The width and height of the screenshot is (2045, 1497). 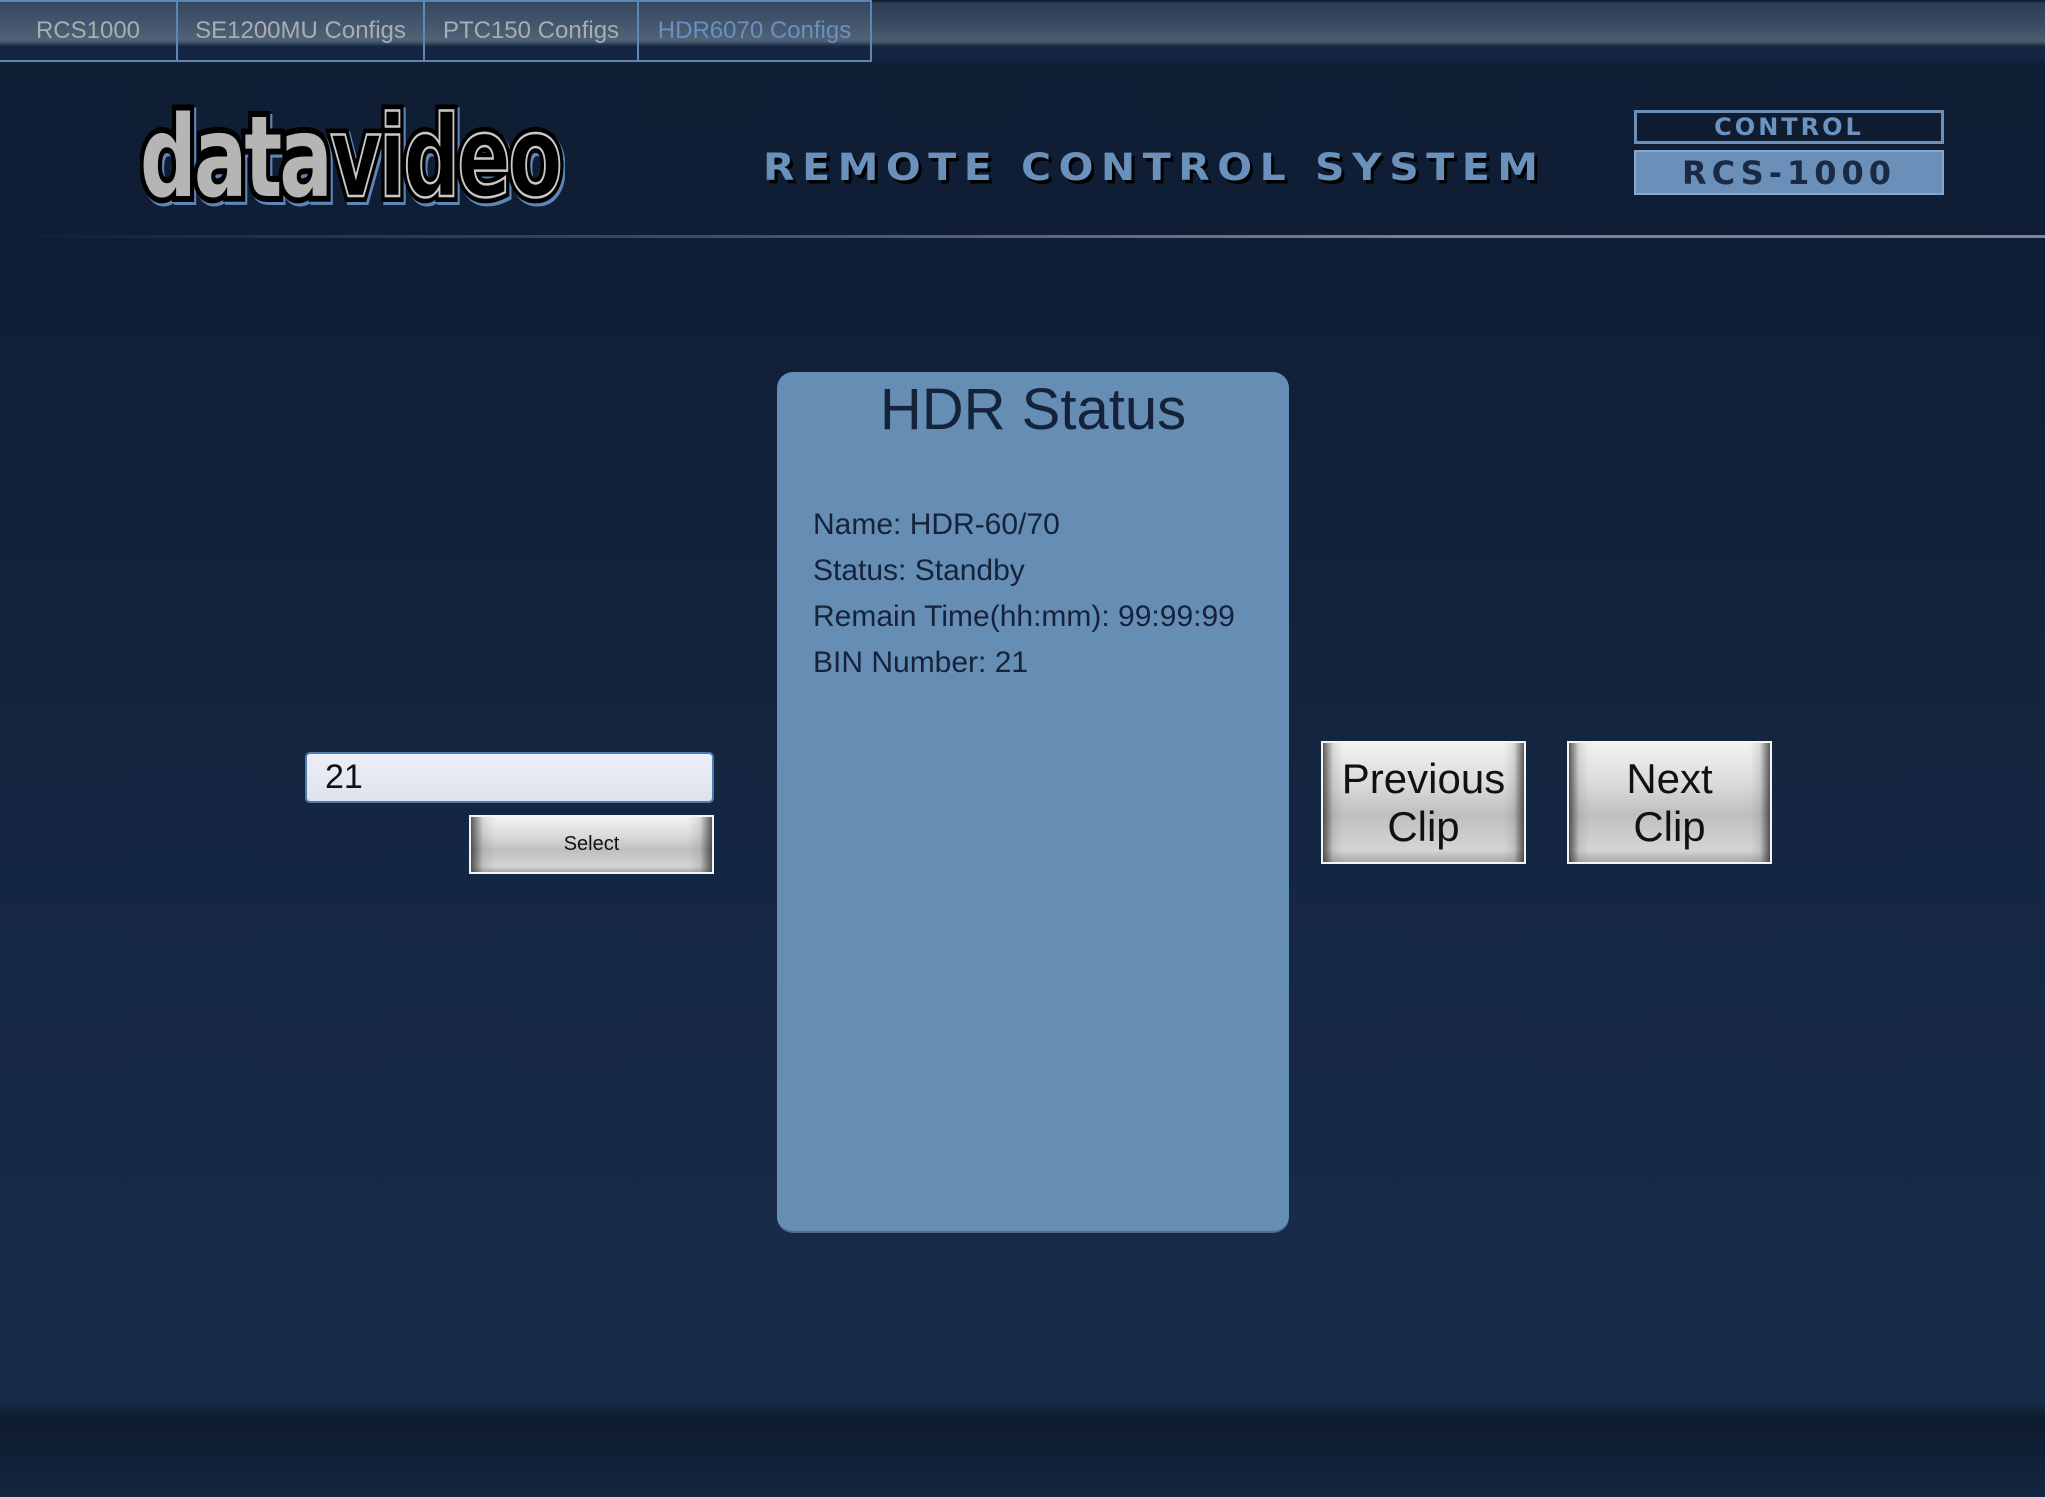 What do you see at coordinates (1789, 127) in the screenshot?
I see `control-badge: CONTROL` at bounding box center [1789, 127].